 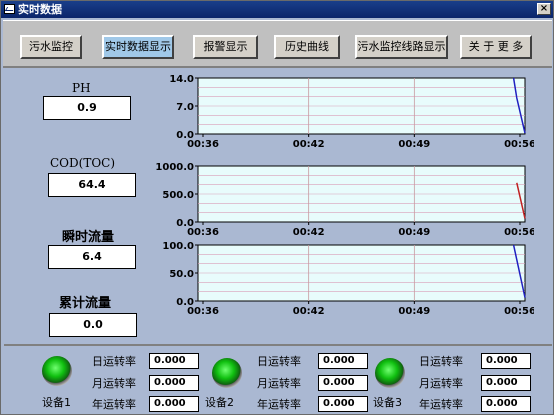 What do you see at coordinates (227, 373) in the screenshot?
I see `device2-status-light` at bounding box center [227, 373].